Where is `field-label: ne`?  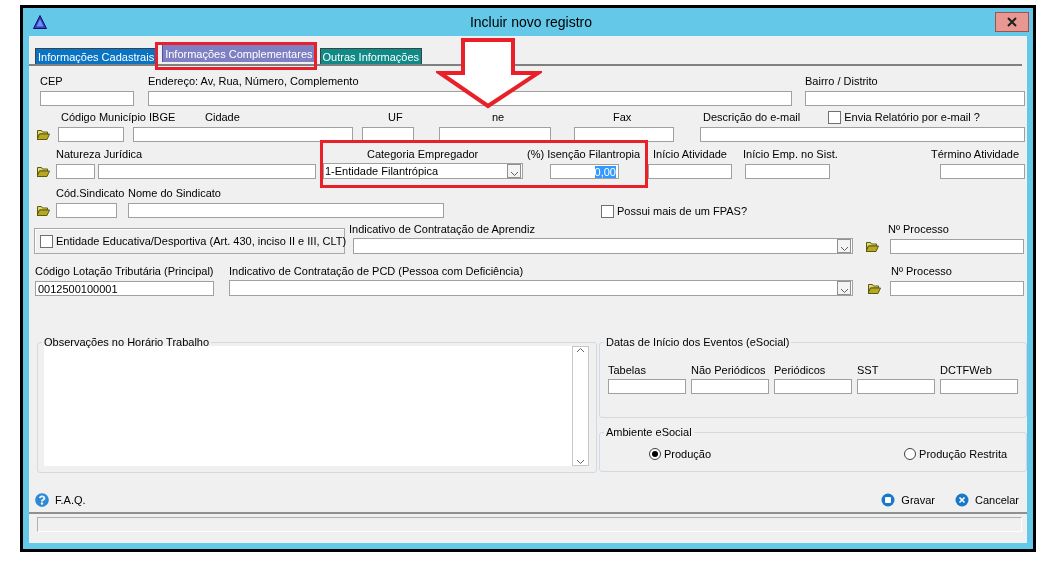 field-label: ne is located at coordinates (498, 117).